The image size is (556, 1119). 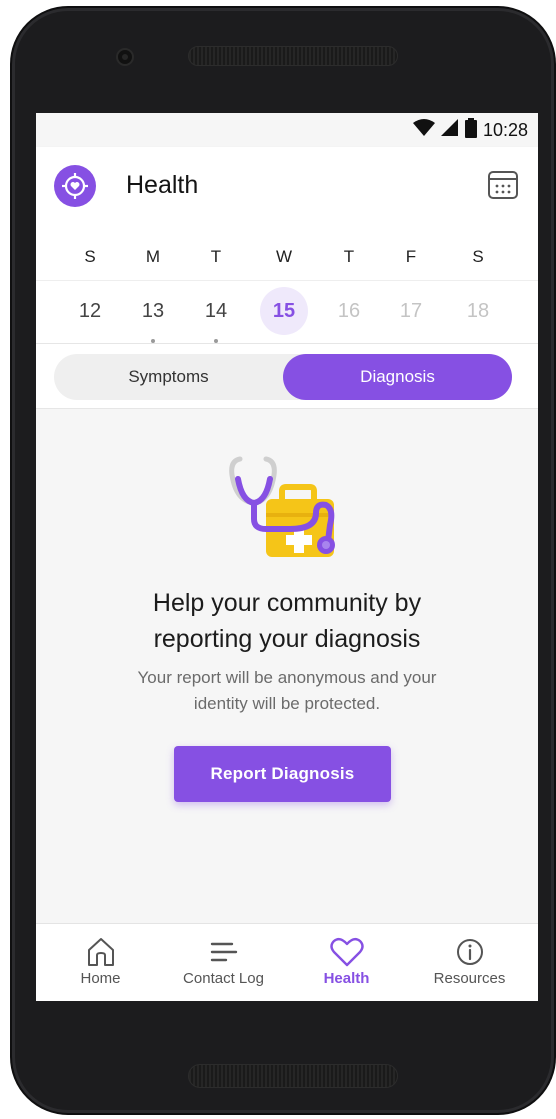 What do you see at coordinates (449, 130) in the screenshot?
I see `signal-icon` at bounding box center [449, 130].